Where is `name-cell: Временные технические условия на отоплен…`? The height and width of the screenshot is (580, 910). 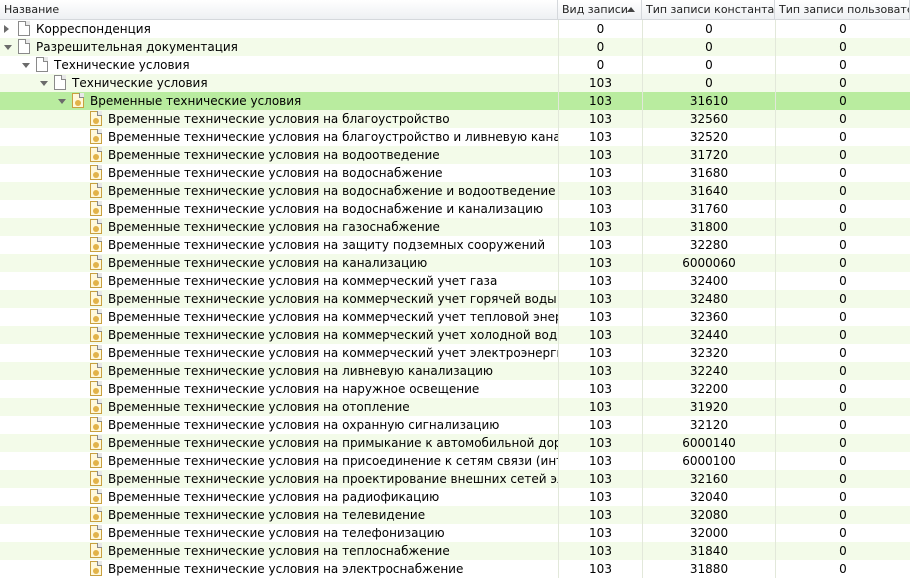 name-cell: Временные технические условия на отоплен… is located at coordinates (279, 407).